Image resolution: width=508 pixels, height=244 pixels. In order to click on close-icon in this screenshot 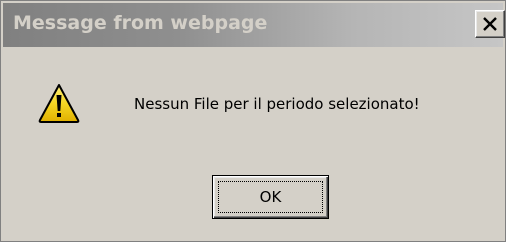, I will do `click(490, 24)`.